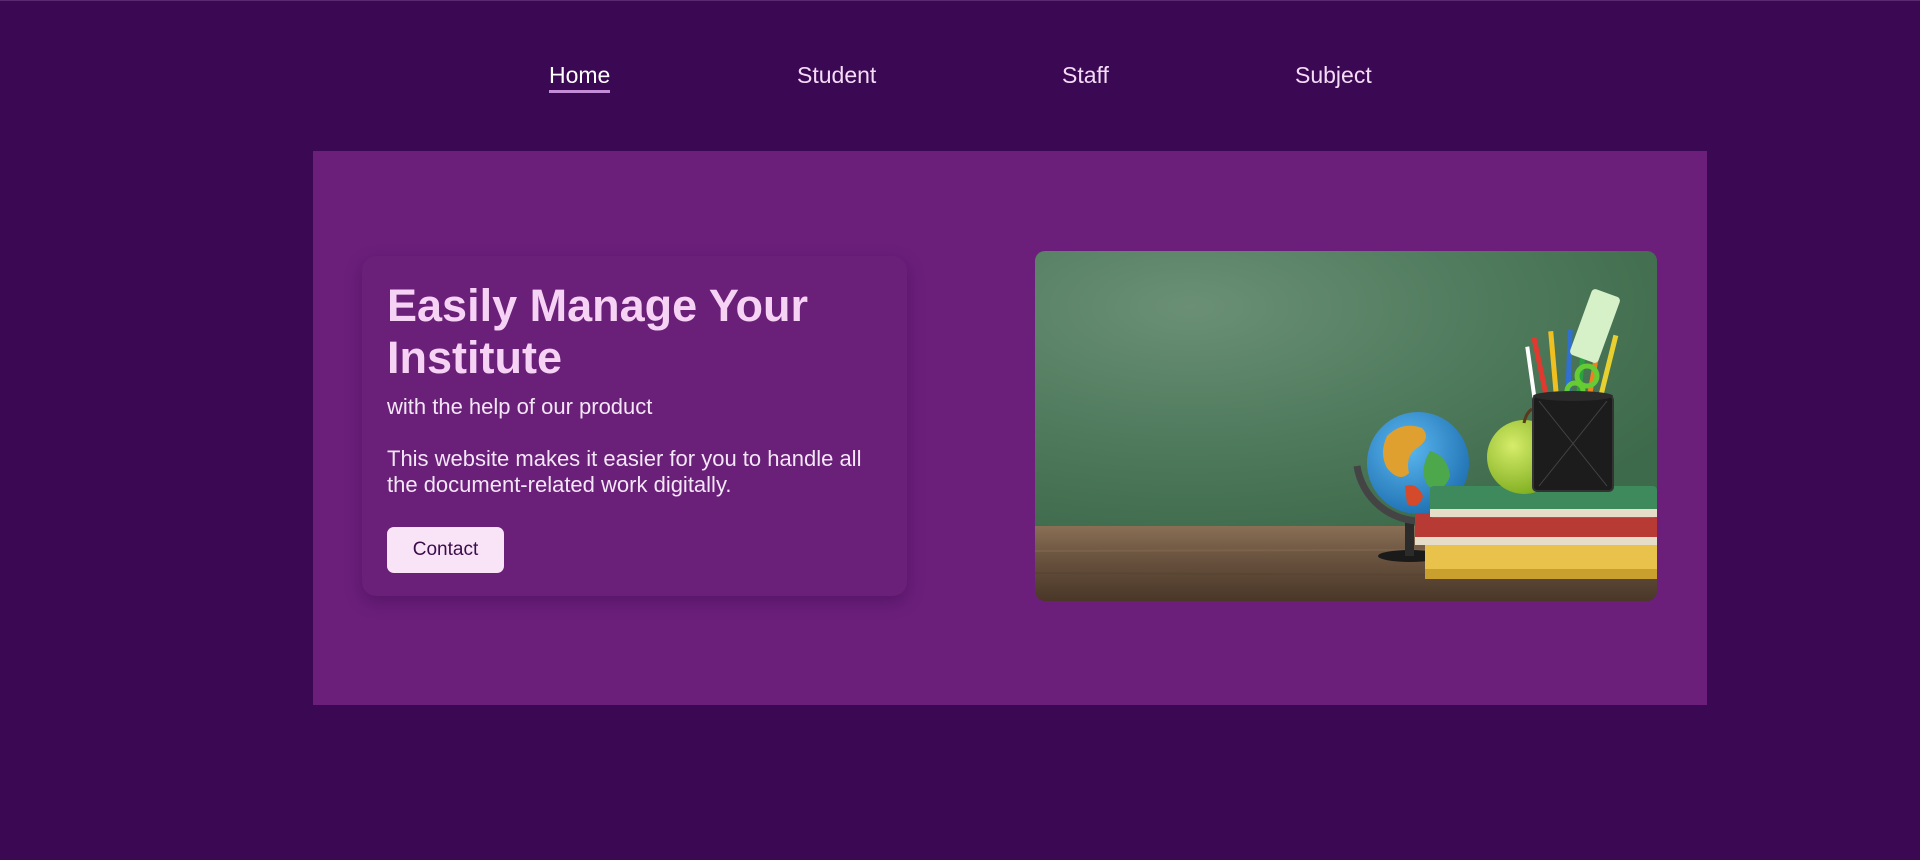 The height and width of the screenshot is (860, 1920). I want to click on contact-button: Contact, so click(445, 550).